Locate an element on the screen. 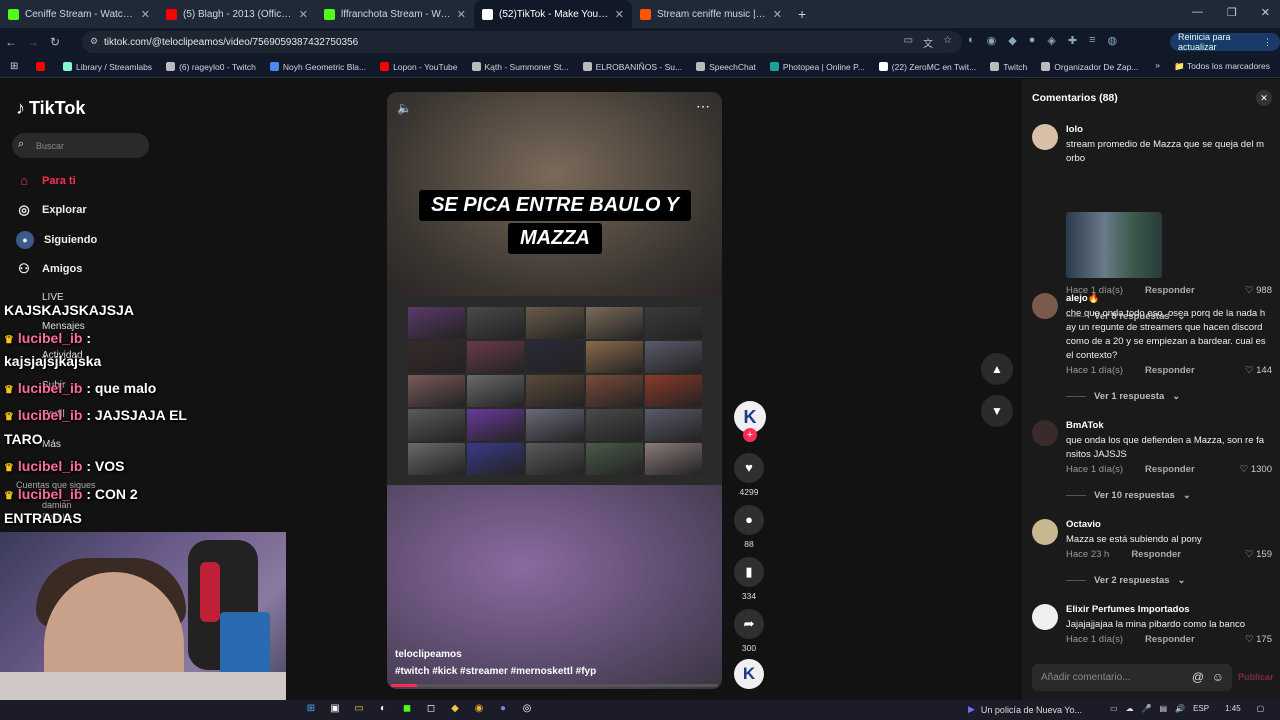  app-icon: ◻ is located at coordinates (431, 708).